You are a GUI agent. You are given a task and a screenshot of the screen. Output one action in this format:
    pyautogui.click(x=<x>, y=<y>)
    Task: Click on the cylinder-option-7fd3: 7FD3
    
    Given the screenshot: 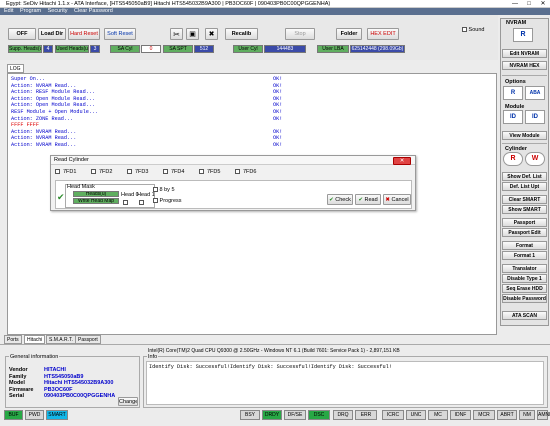 What is the action you would take?
    pyautogui.click(x=137, y=172)
    